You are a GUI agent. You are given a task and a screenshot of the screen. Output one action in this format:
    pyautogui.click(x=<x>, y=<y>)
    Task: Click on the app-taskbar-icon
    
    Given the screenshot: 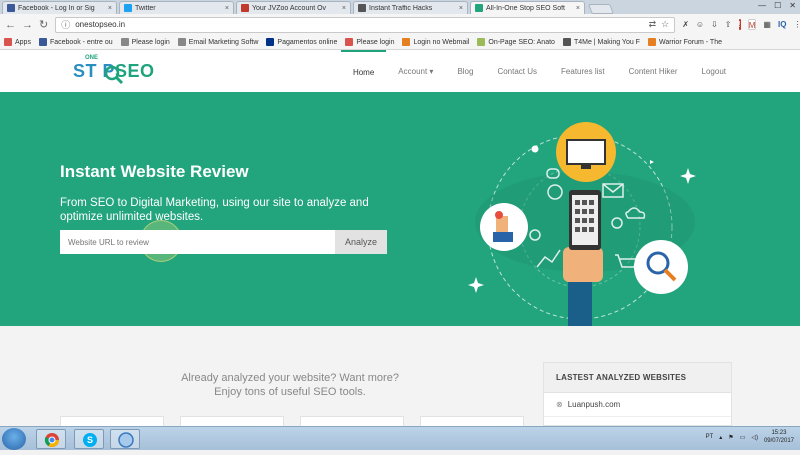 What is the action you would take?
    pyautogui.click(x=125, y=439)
    